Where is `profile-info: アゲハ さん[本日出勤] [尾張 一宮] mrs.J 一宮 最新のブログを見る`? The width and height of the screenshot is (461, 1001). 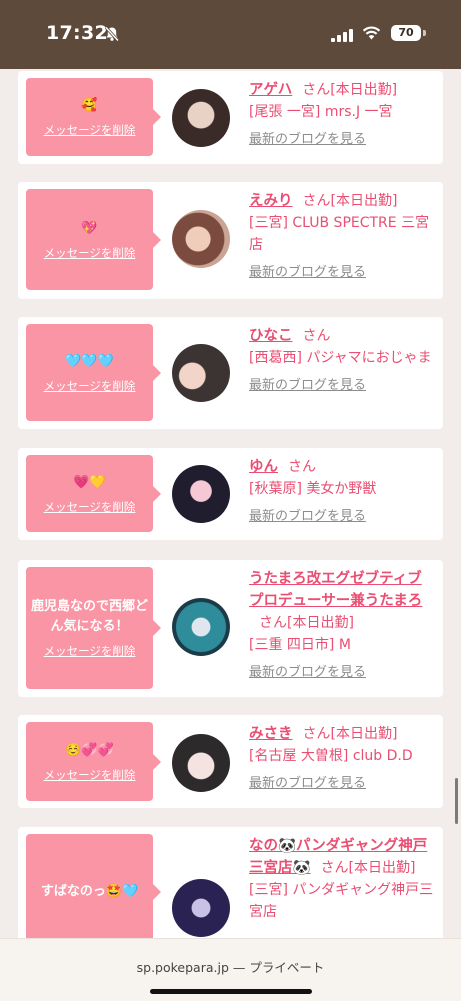 profile-info: アゲハ さん[本日出勤] [尾張 一宮] mrs.J 一宮 最新のブログを見る is located at coordinates (342, 115).